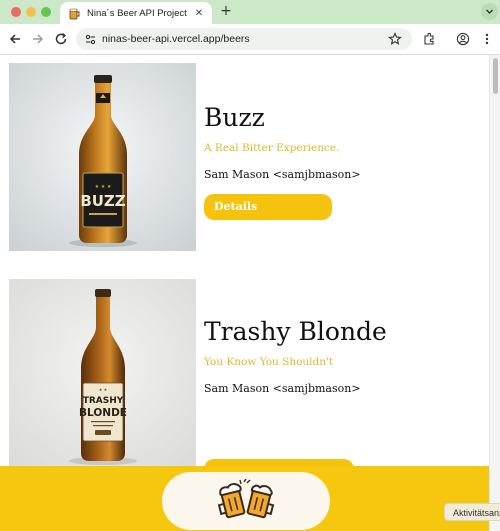 This screenshot has height=531, width=500. Describe the element at coordinates (103, 401) in the screenshot. I see `bottle-label-text: TRASHY` at that location.